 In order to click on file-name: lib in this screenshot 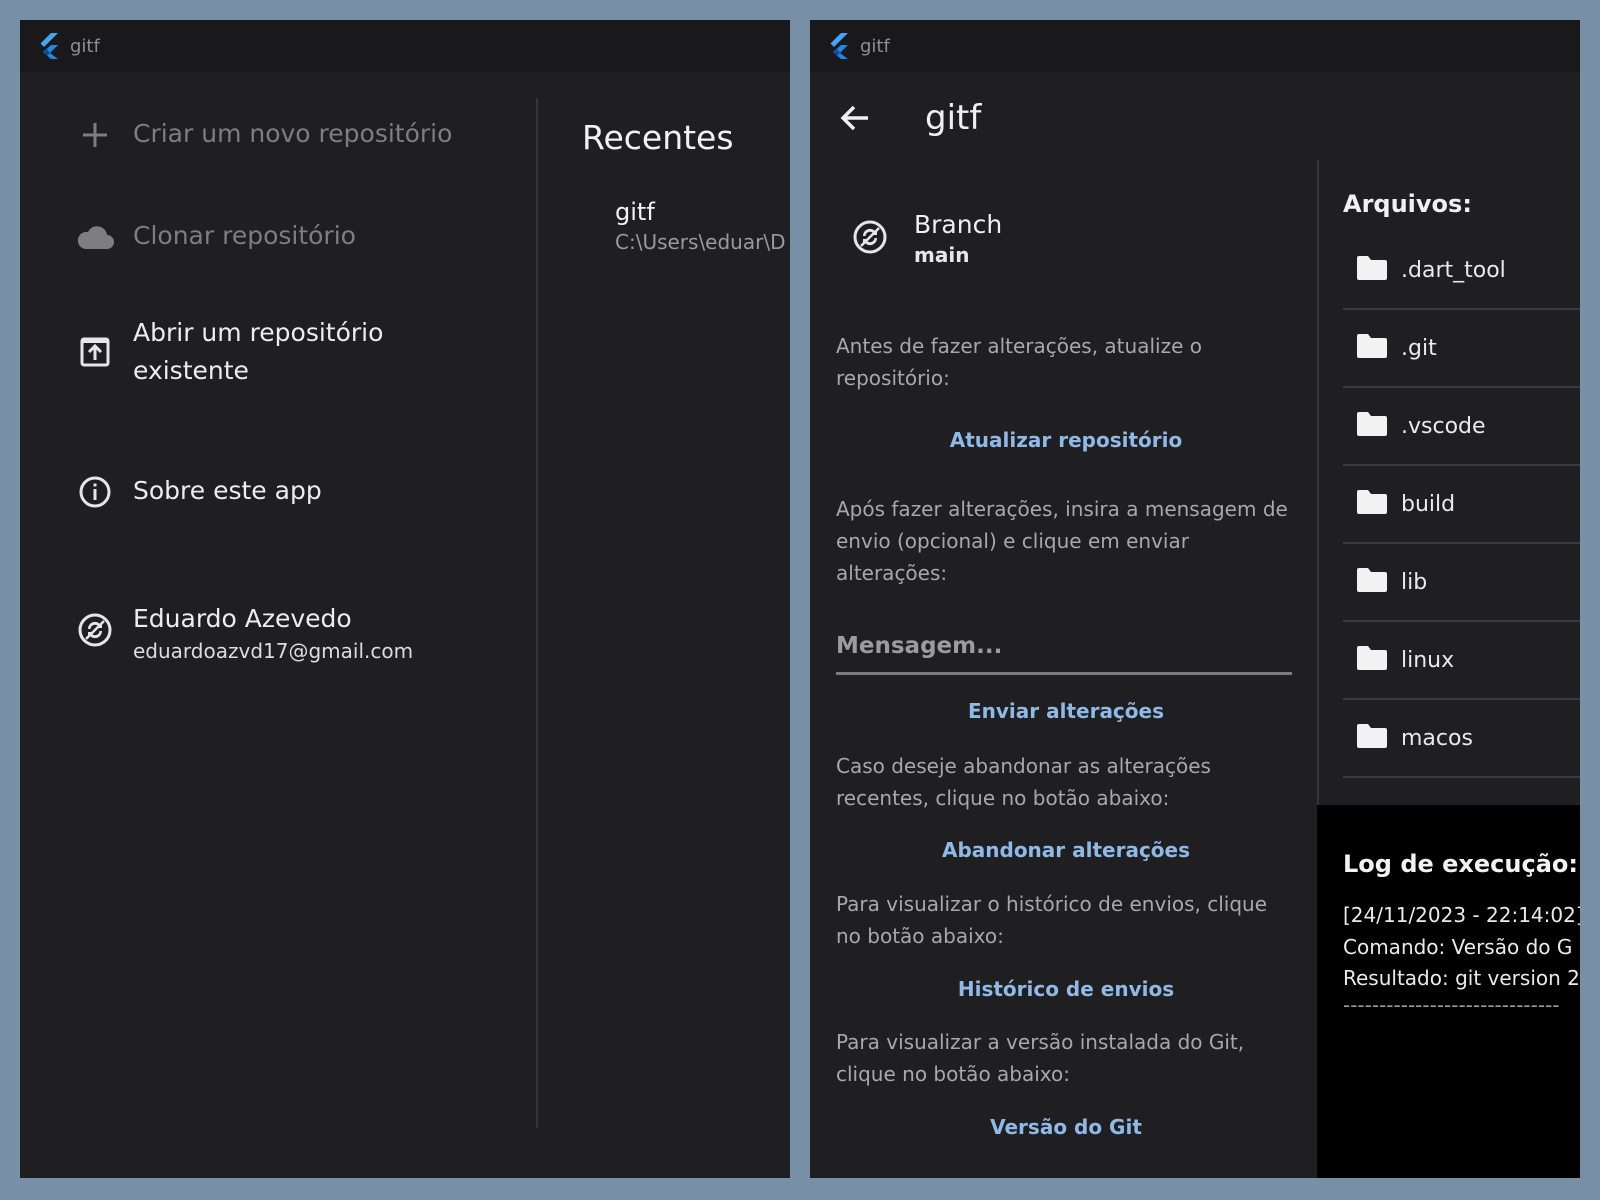, I will do `click(1414, 582)`.